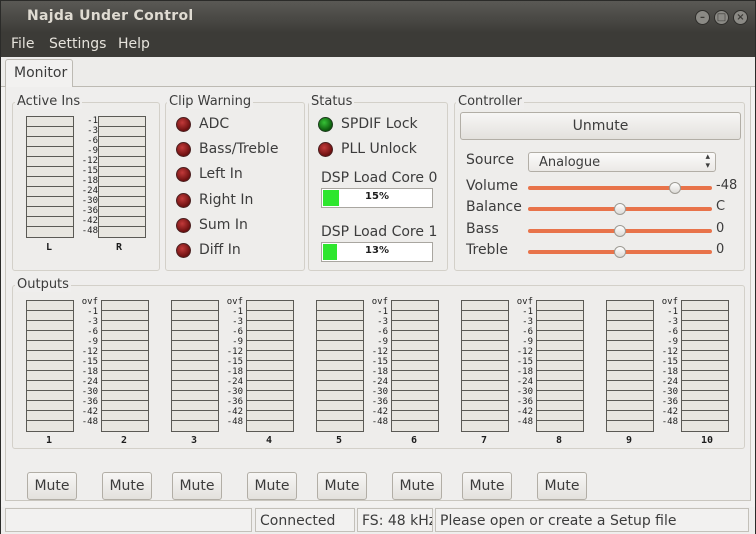  Describe the element at coordinates (305, 520) in the screenshot. I see `connection-status: Connected` at that location.